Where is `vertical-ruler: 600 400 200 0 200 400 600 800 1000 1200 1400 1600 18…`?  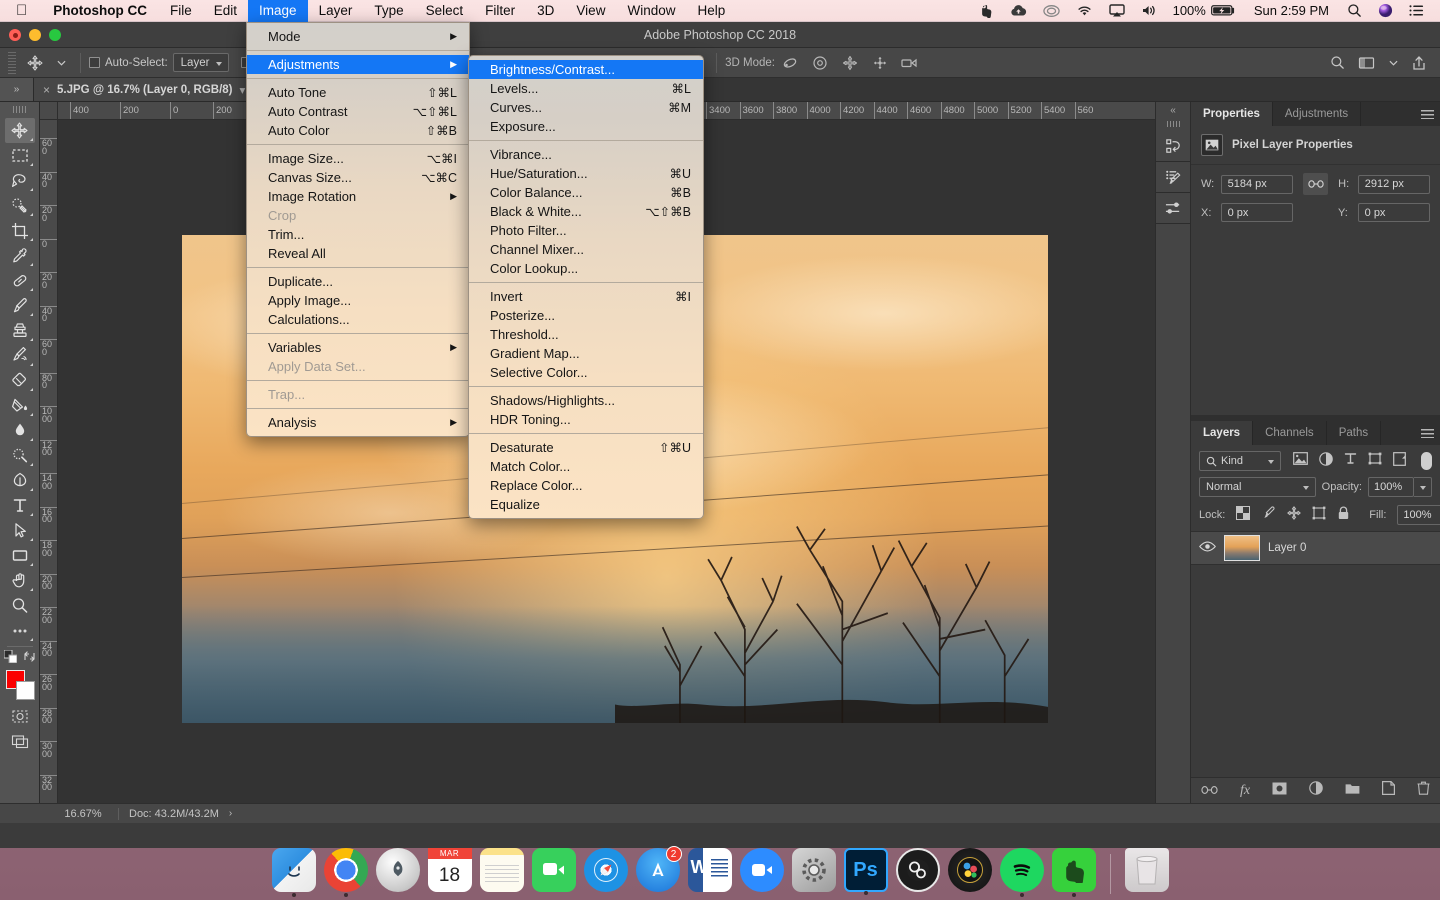
vertical-ruler: 600 400 200 0 200 400 600 800 1000 1200 1400 1600 18… is located at coordinates (49, 461).